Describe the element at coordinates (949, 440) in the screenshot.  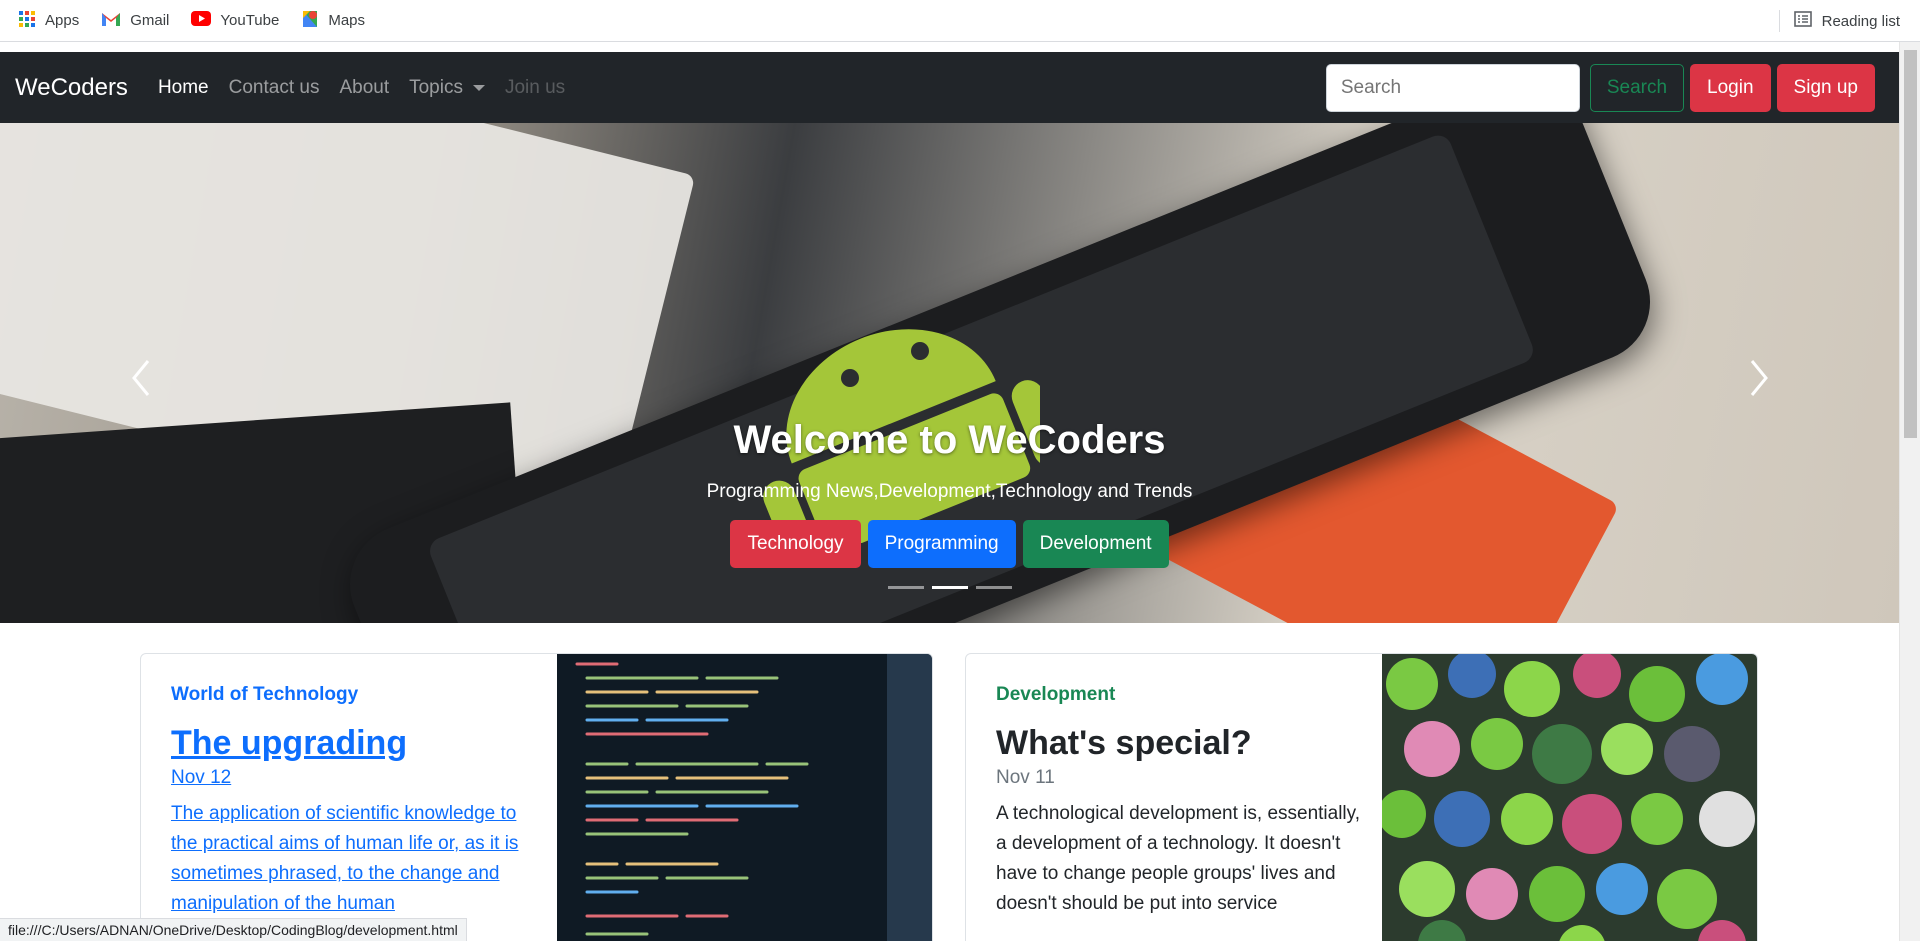
I see `carousel-title: Welcome to WeCoders` at that location.